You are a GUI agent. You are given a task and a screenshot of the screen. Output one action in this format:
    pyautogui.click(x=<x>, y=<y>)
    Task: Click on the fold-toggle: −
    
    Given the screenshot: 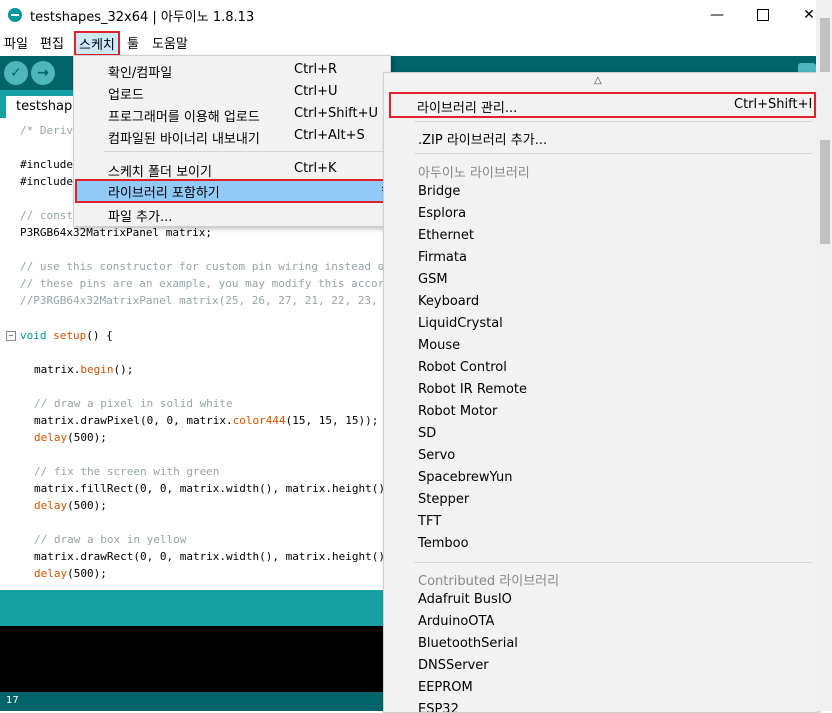 What is the action you would take?
    pyautogui.click(x=11, y=336)
    